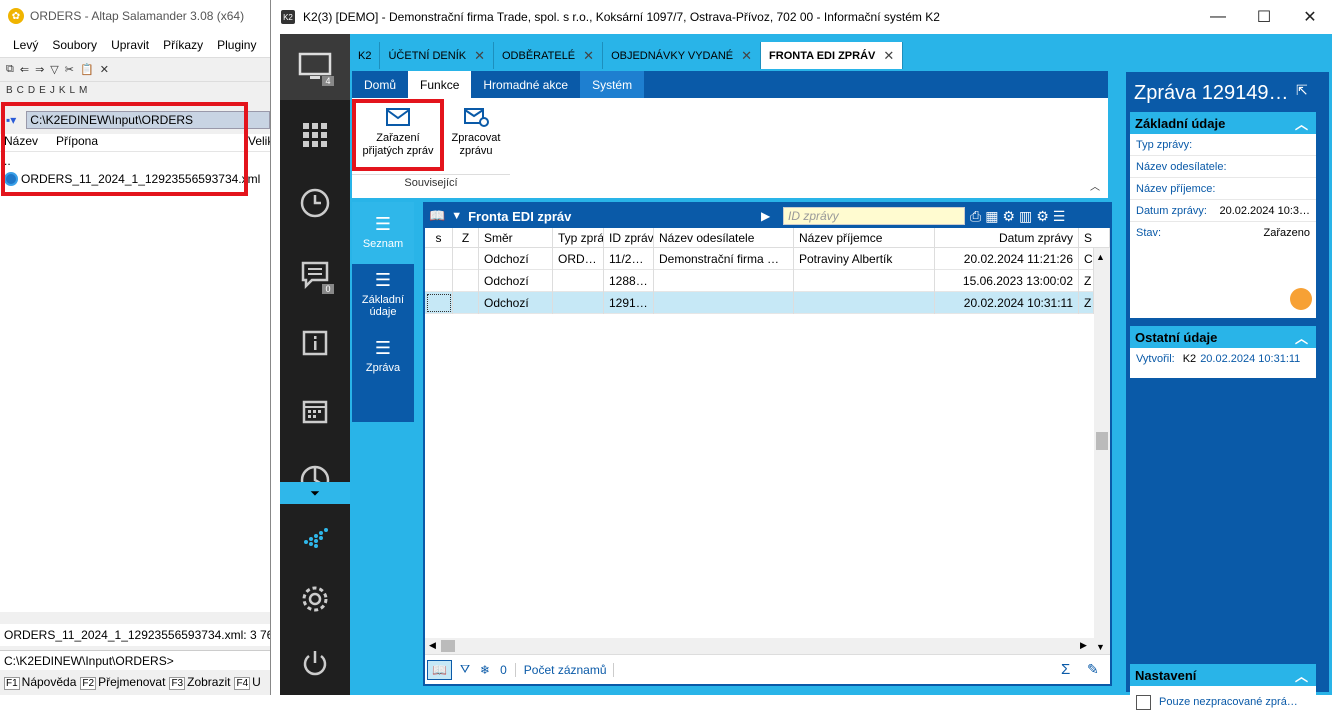  What do you see at coordinates (759, 646) in the screenshot?
I see `grid-horizontal-scrollbar: ◀ ▶` at bounding box center [759, 646].